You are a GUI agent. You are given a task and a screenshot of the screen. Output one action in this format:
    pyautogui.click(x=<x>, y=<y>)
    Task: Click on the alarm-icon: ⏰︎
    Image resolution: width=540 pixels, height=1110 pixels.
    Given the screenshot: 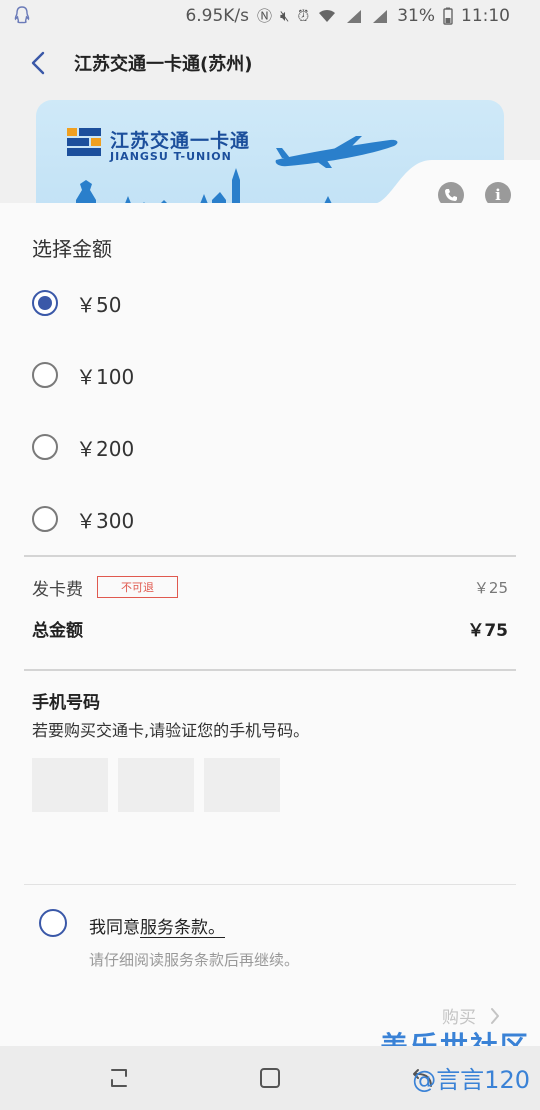 What is the action you would take?
    pyautogui.click(x=303, y=15)
    